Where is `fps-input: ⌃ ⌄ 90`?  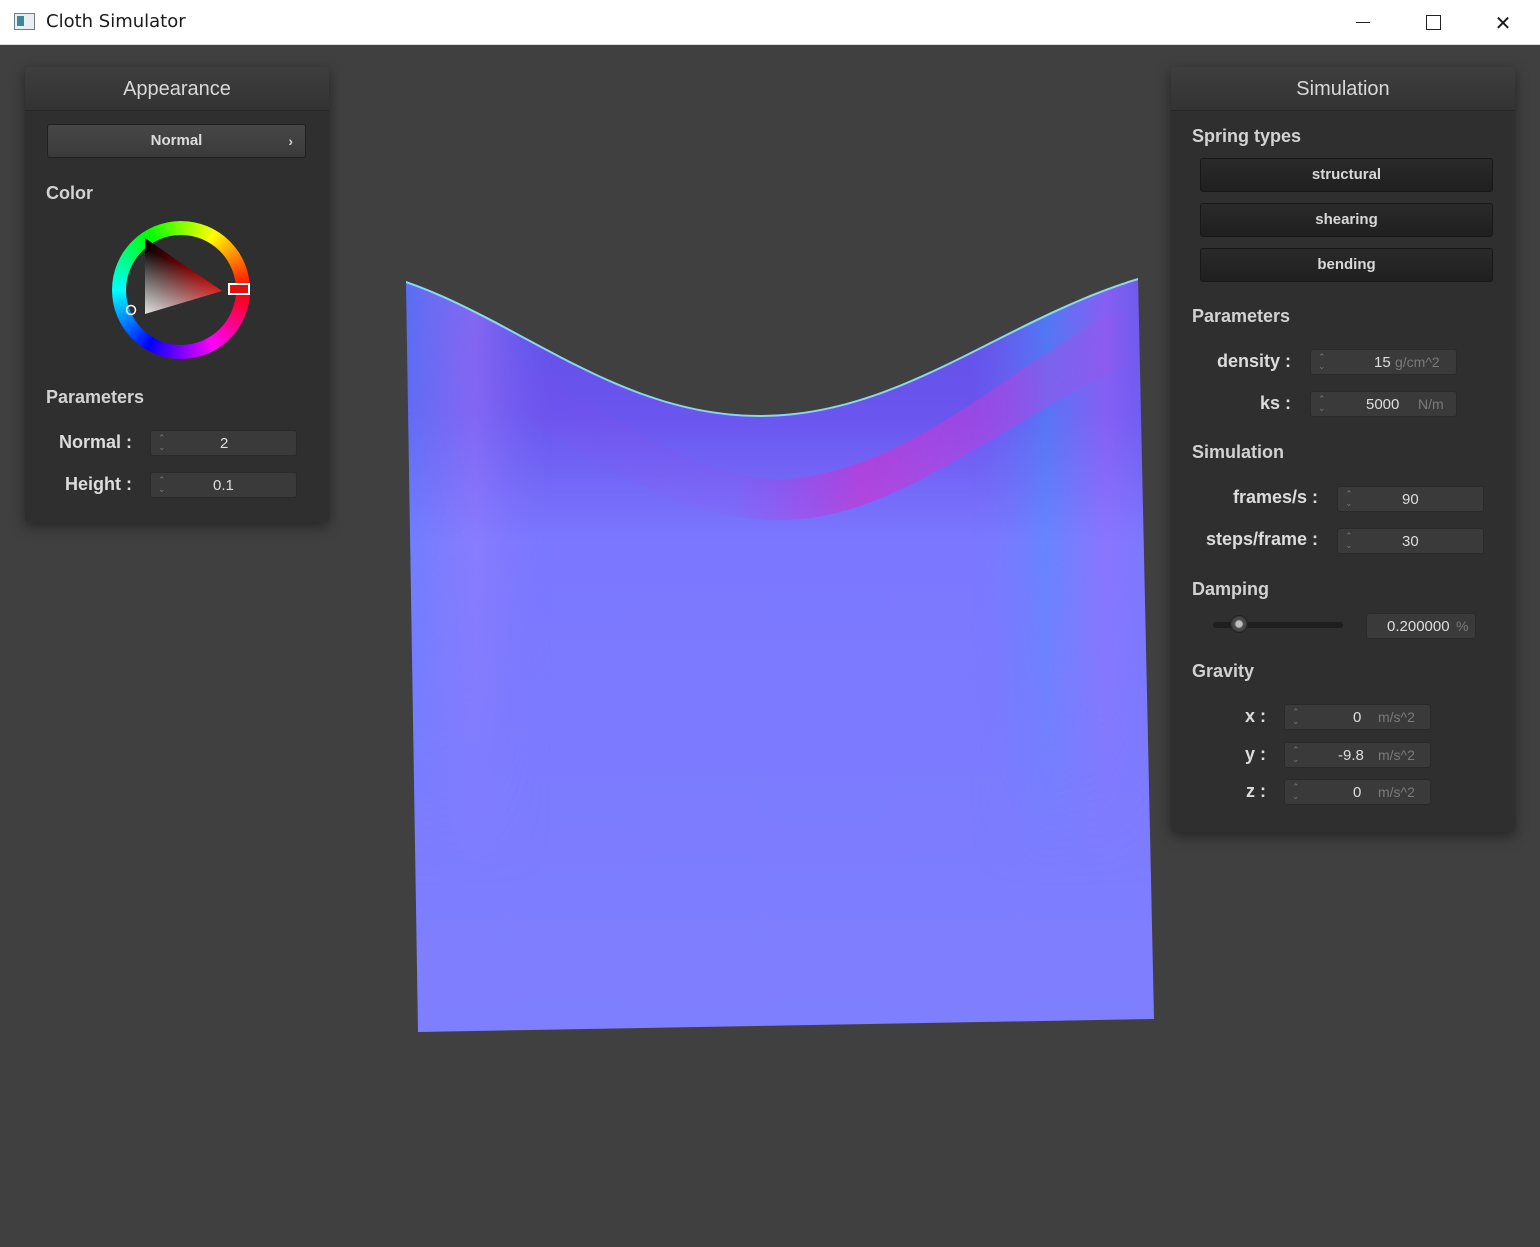
fps-input: ⌃ ⌄ 90 is located at coordinates (1410, 499).